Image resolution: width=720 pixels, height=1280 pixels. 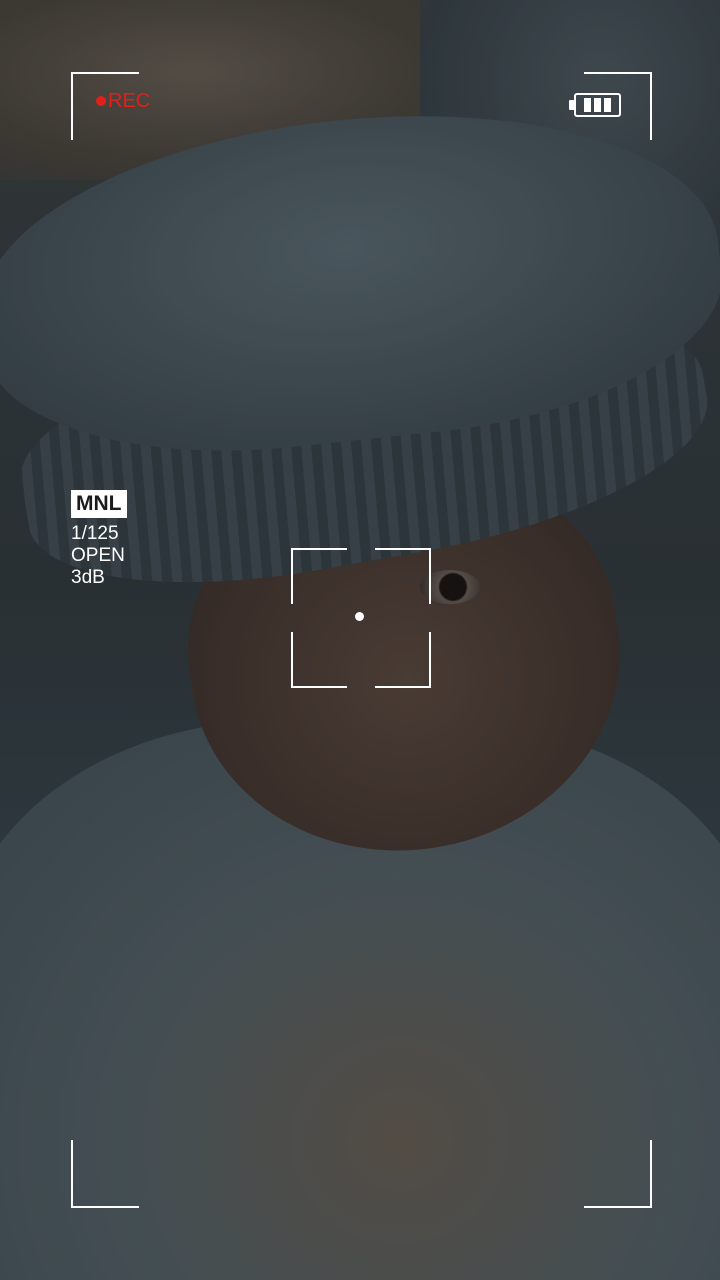 I want to click on frame-corner-bottom-left, so click(x=105, y=1174).